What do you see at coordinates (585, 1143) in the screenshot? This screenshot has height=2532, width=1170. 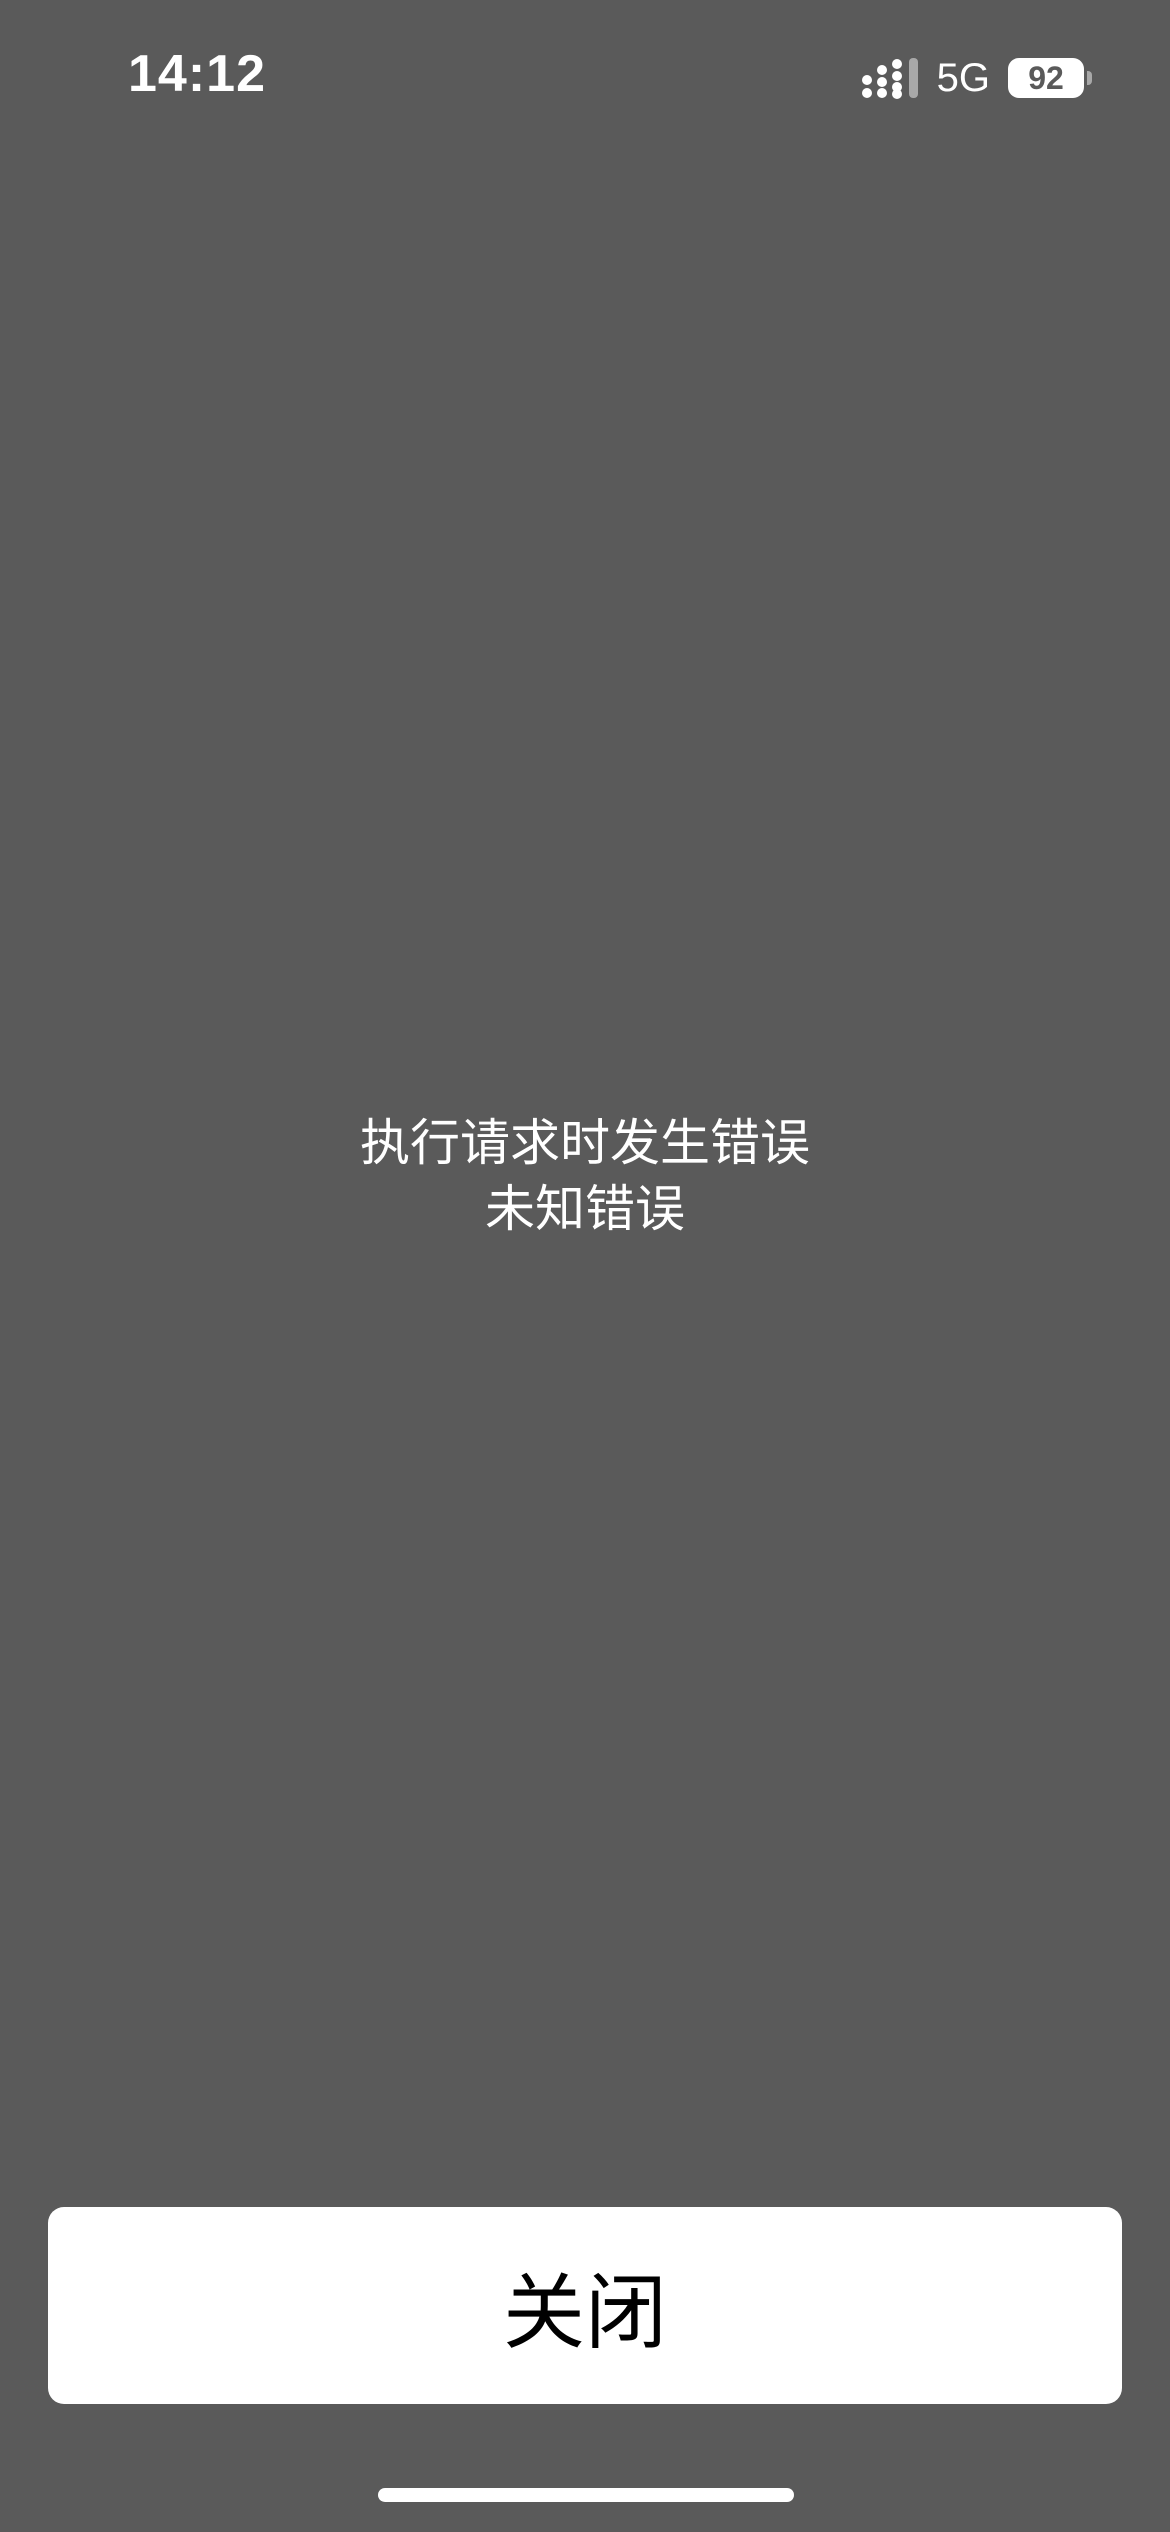 I see `error-title: 执行请求时发生错误` at bounding box center [585, 1143].